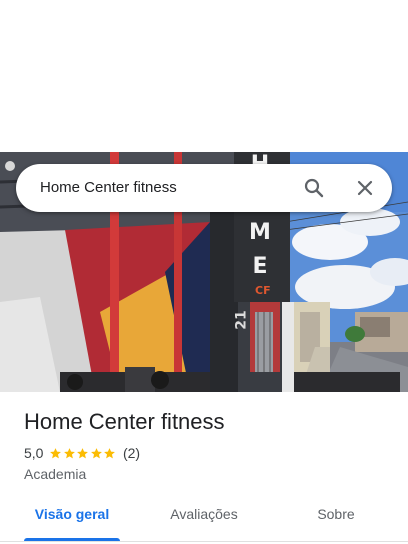 The image size is (408, 544). I want to click on search-icon, so click(314, 188).